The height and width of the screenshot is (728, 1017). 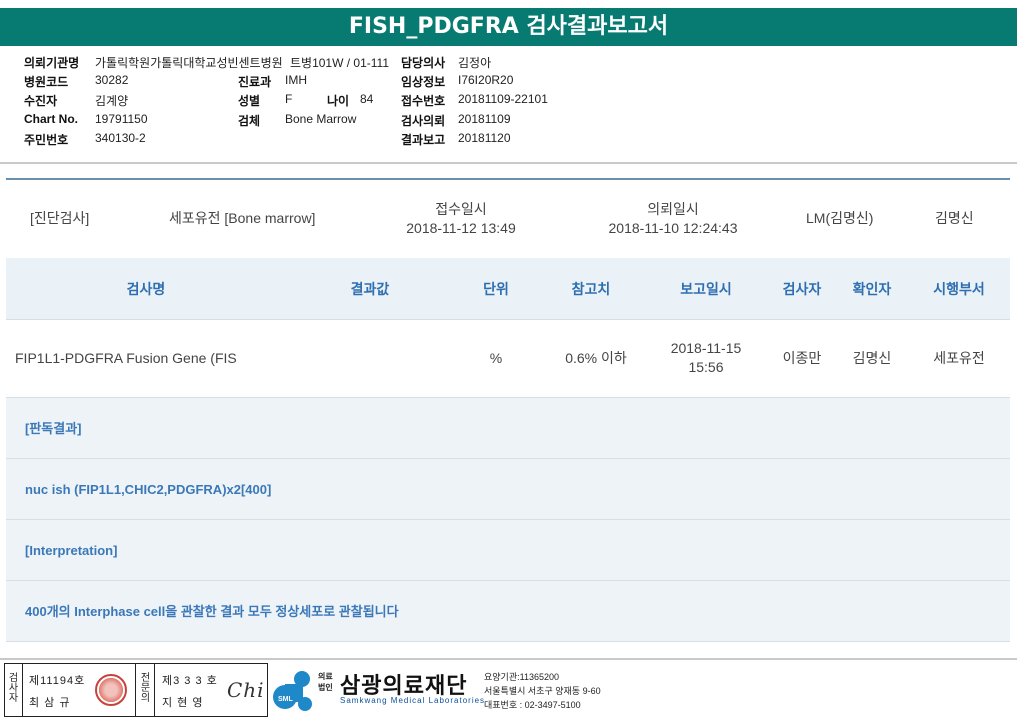 I want to click on summary-department: 세포유전 [Bone marrow], so click(x=242, y=218).